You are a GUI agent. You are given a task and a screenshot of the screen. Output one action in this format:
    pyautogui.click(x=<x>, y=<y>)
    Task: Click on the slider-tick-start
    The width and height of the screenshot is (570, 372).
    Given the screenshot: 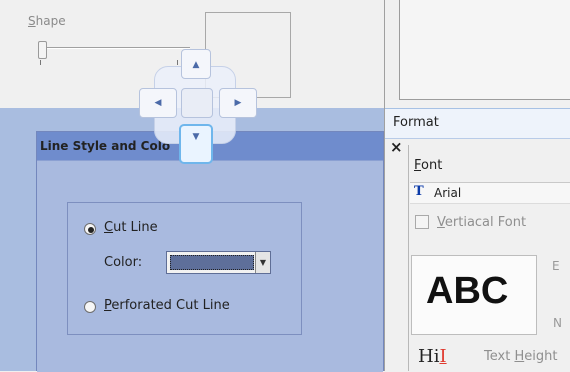 What is the action you would take?
    pyautogui.click(x=40, y=62)
    